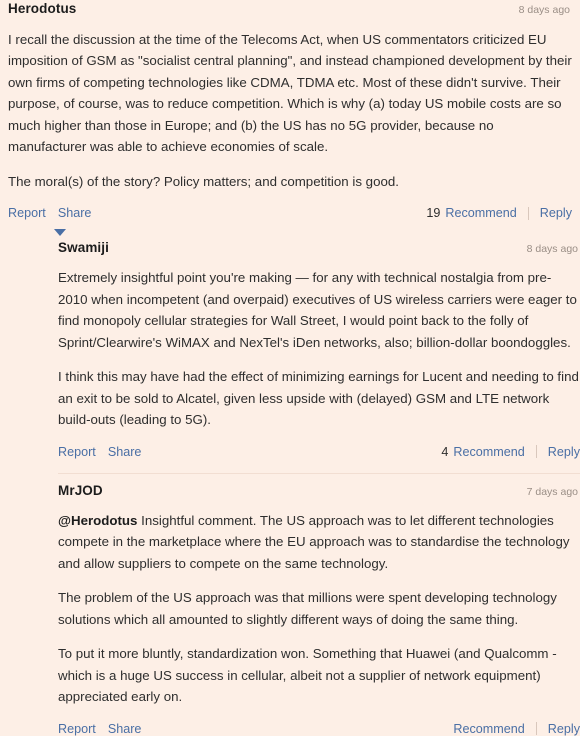 The width and height of the screenshot is (580, 736). Describe the element at coordinates (319, 490) in the screenshot. I see `comment-header: MrJOD 7 days ago` at that location.